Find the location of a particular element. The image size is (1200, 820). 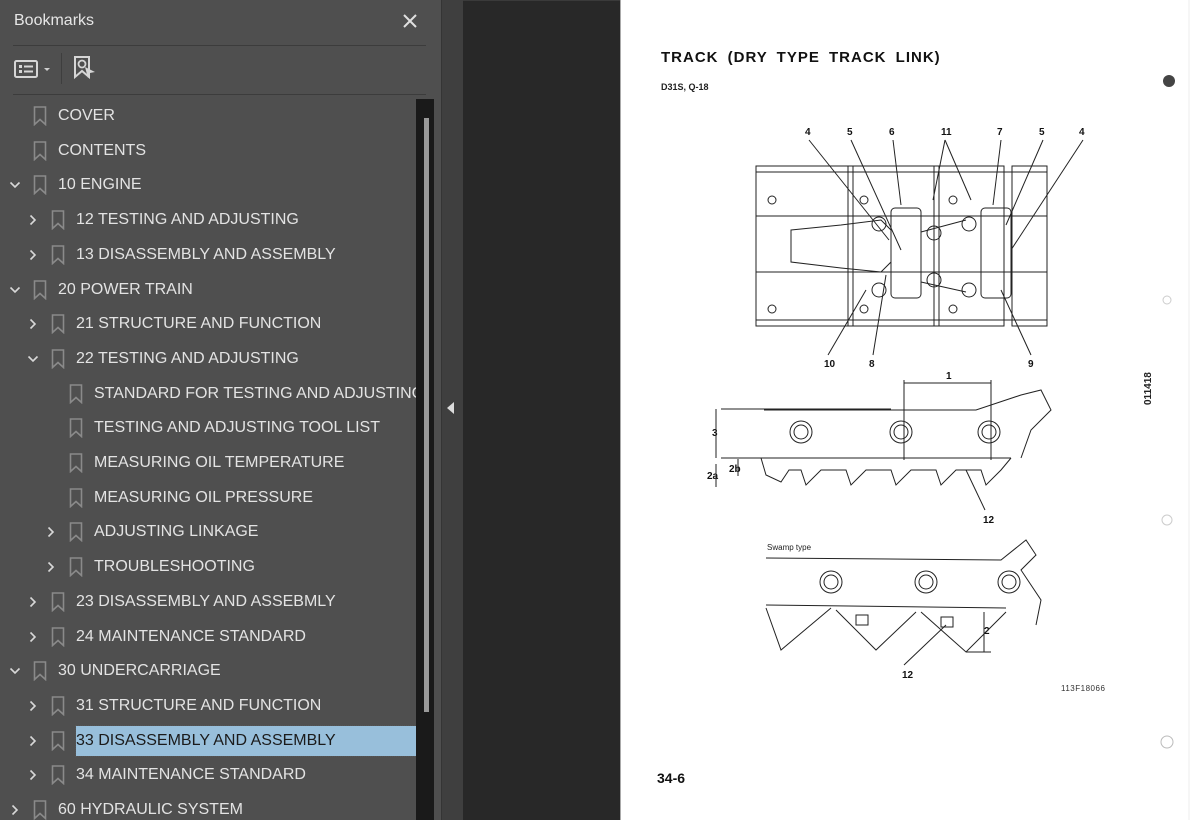

bookmark-label: 13 DISASSEMBLY AND ASSEMBLY is located at coordinates (206, 254).